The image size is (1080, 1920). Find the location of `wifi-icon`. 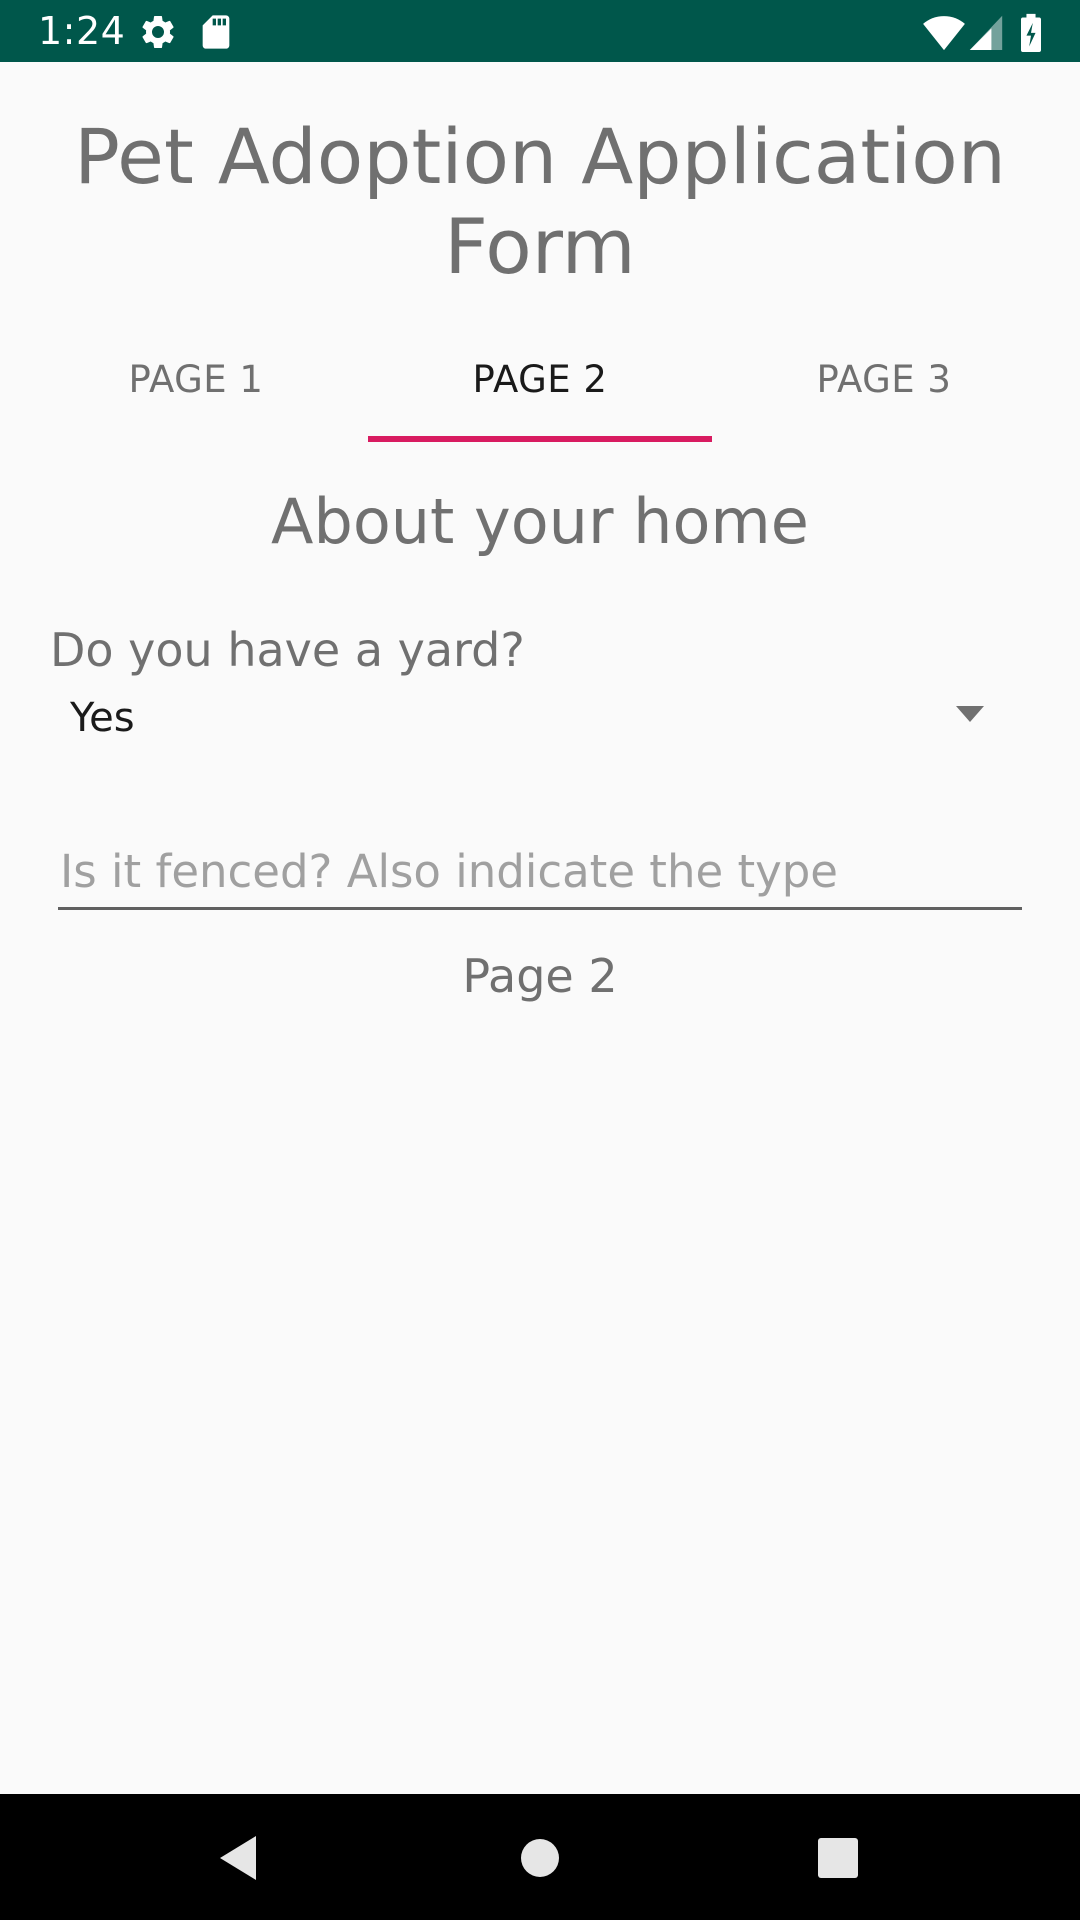

wifi-icon is located at coordinates (944, 32).